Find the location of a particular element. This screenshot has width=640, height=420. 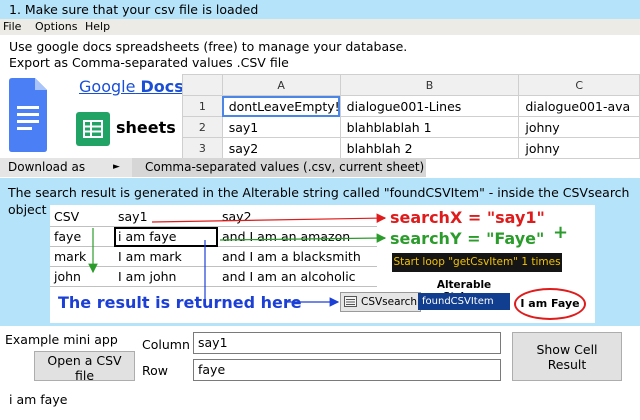

row-label: Row is located at coordinates (155, 370).